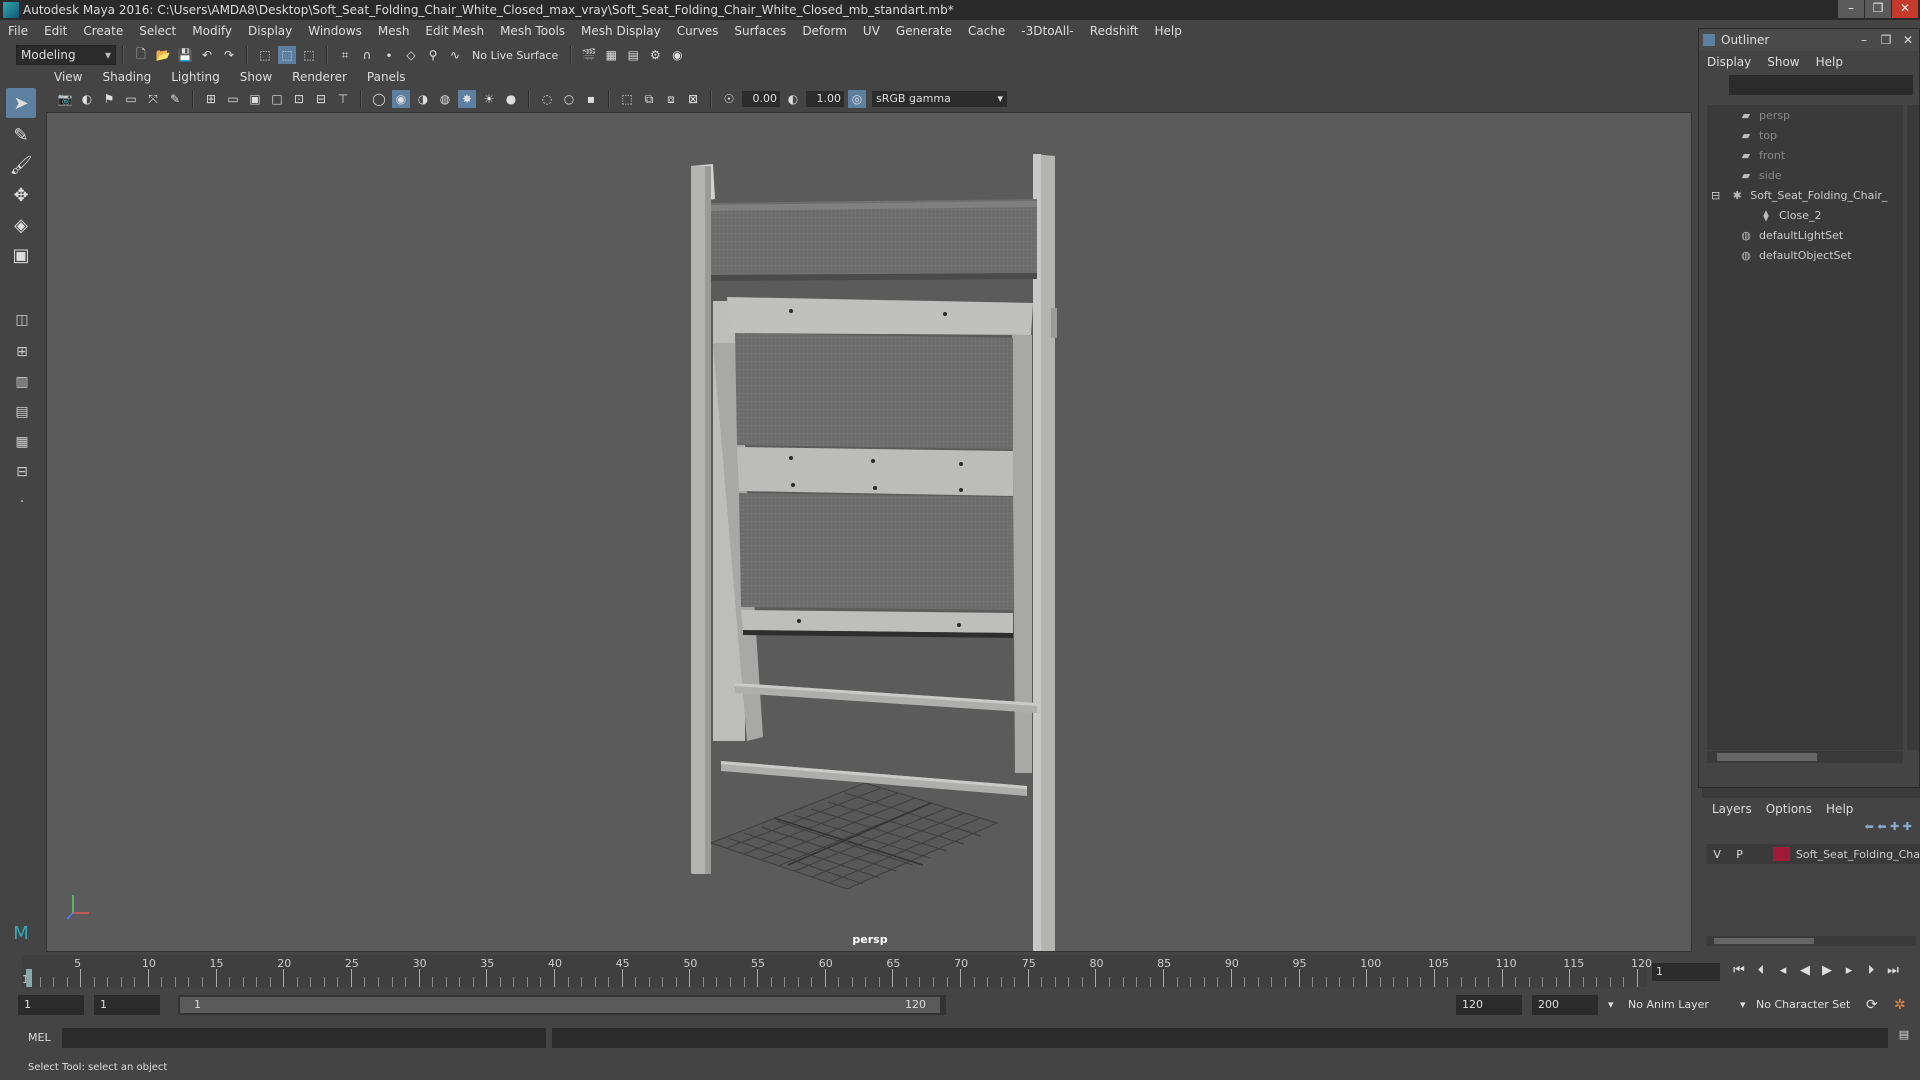 The width and height of the screenshot is (1920, 1080). What do you see at coordinates (761, 99) in the screenshot?
I see `exposure-field: 0.00` at bounding box center [761, 99].